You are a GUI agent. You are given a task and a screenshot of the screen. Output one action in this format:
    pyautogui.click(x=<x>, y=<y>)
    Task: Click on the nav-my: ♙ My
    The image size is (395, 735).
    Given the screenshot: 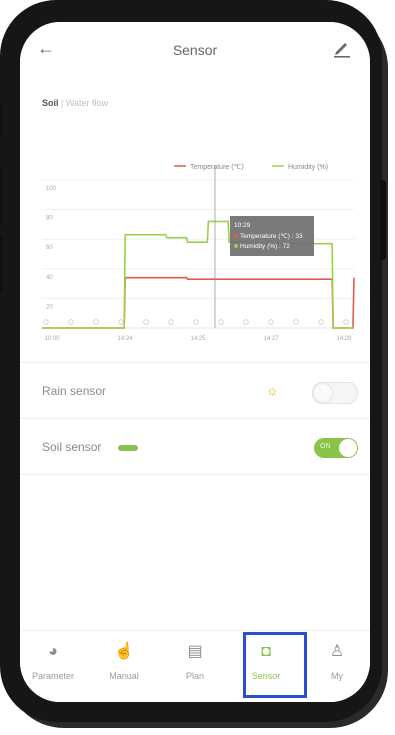 What is the action you would take?
    pyautogui.click(x=337, y=667)
    